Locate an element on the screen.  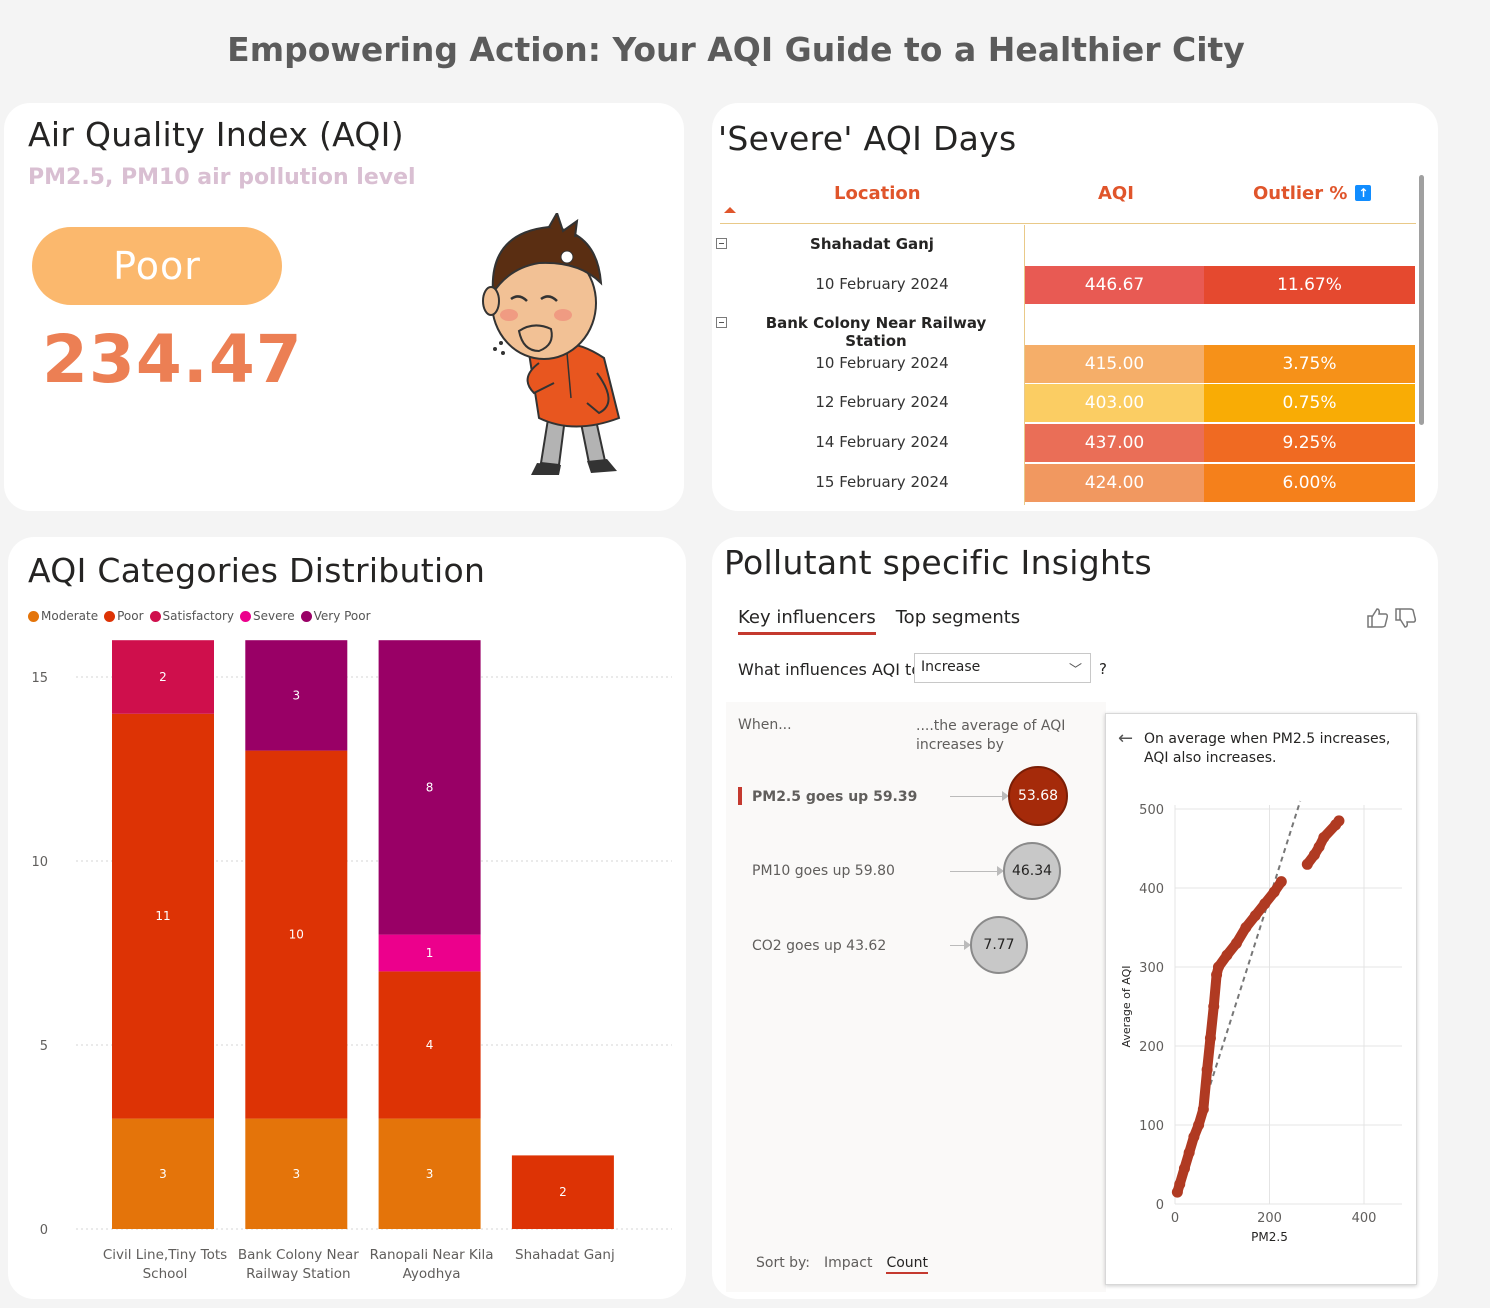
column-header-outlier: Outlier % ↑ is located at coordinates (1312, 193).